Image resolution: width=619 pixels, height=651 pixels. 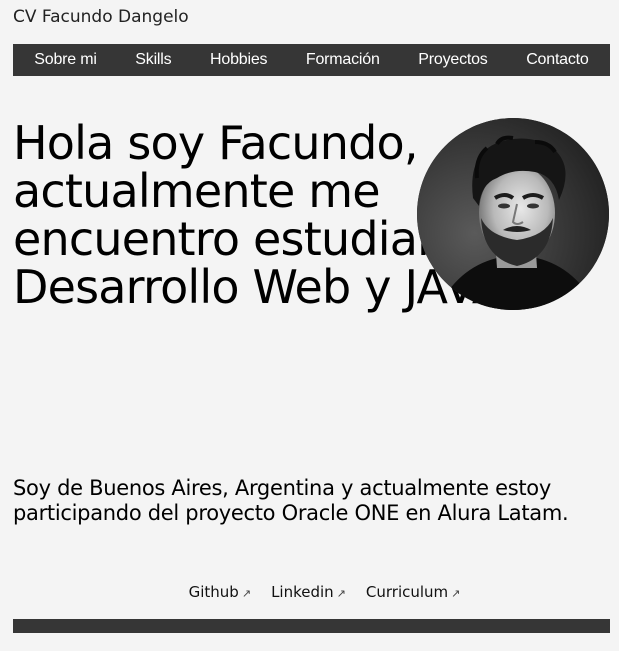 I want to click on nav-item-hobbies: Hobbies, so click(x=239, y=60).